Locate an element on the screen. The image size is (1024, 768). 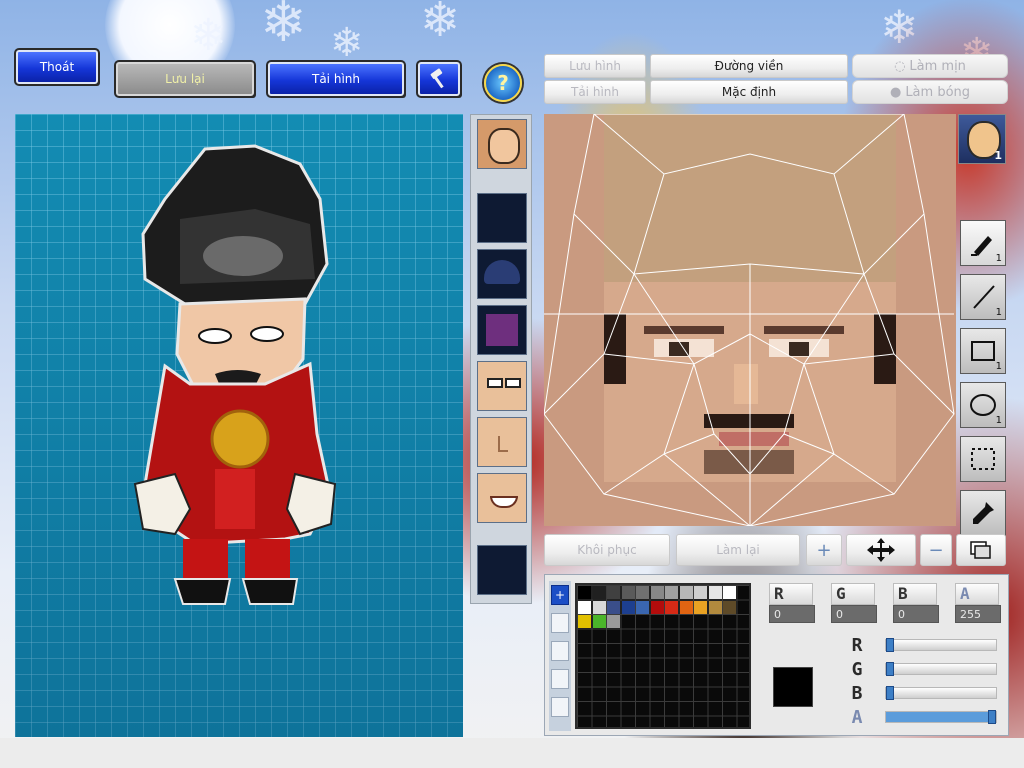
green-slider is located at coordinates (941, 669).